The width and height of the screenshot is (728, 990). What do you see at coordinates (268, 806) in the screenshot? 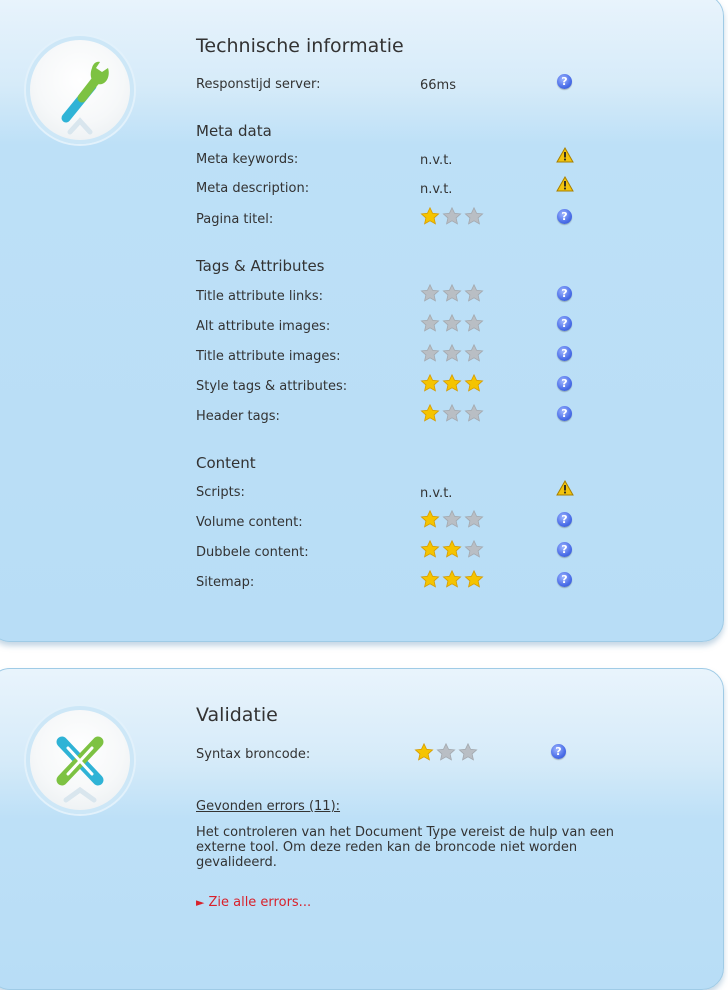
I see `errors-heading: Gevonden errors (11):` at bounding box center [268, 806].